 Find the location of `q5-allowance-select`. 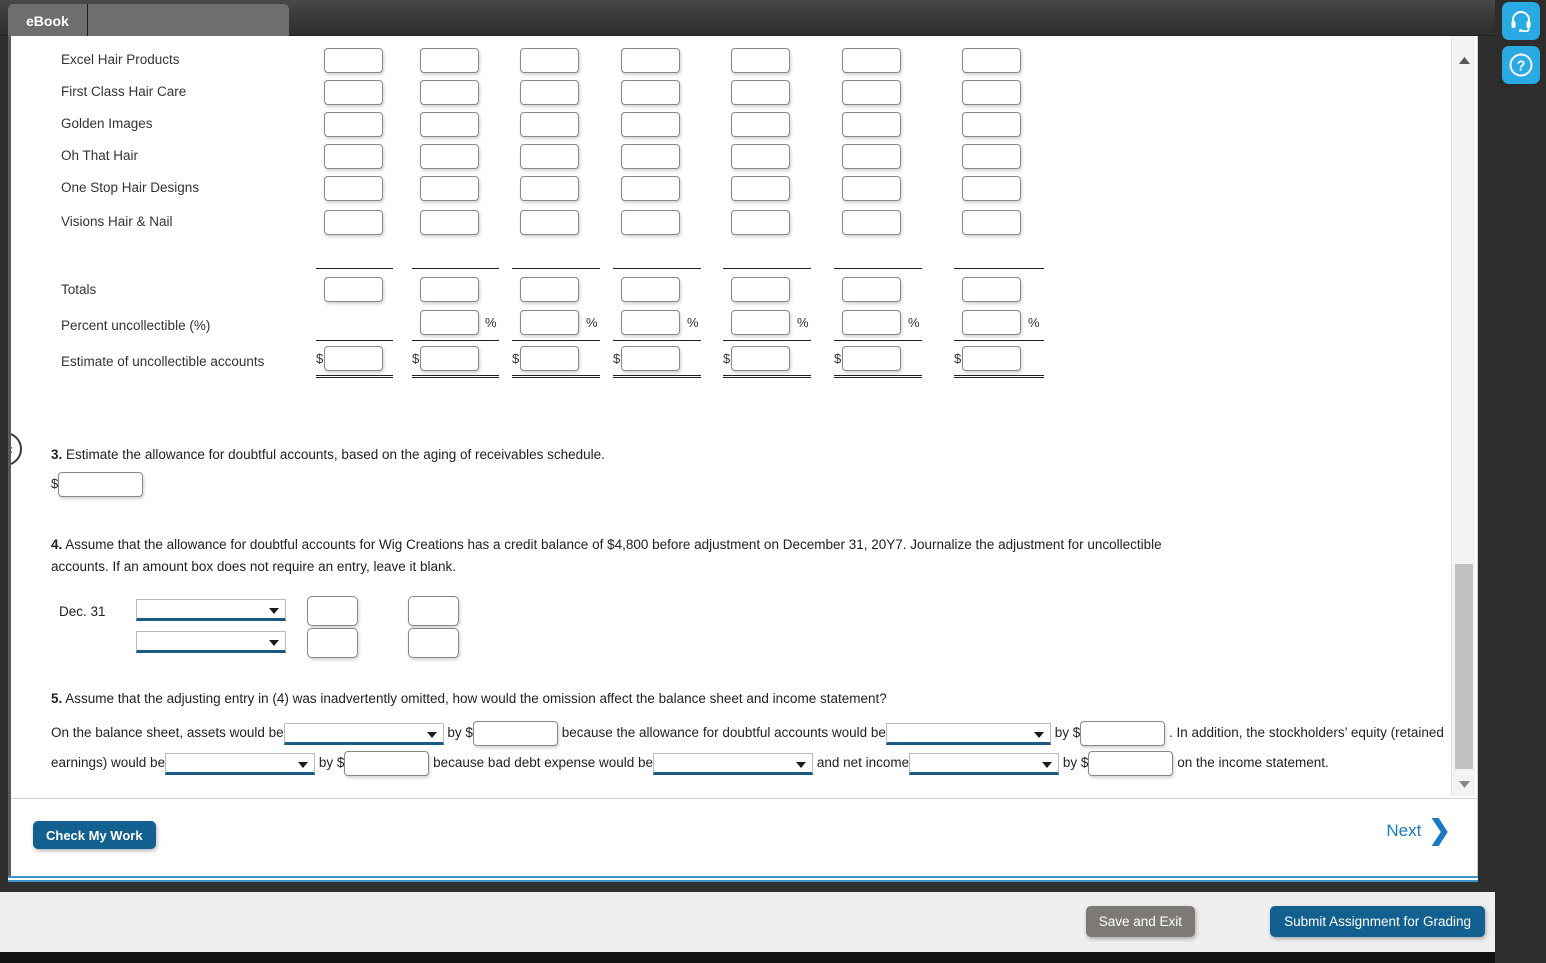

q5-allowance-select is located at coordinates (968, 733).